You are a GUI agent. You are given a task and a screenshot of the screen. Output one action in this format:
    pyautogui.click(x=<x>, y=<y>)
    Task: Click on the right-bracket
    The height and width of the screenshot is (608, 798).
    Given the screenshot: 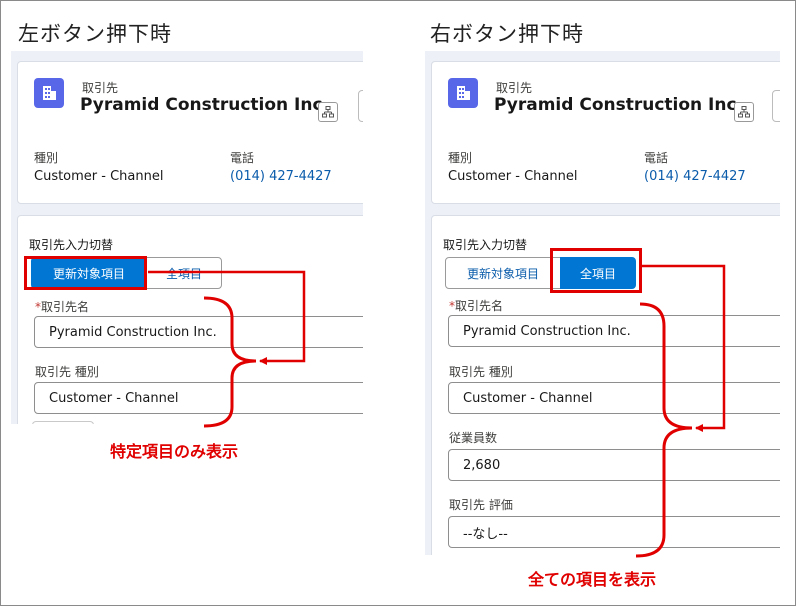 What is the action you would take?
    pyautogui.click(x=664, y=430)
    